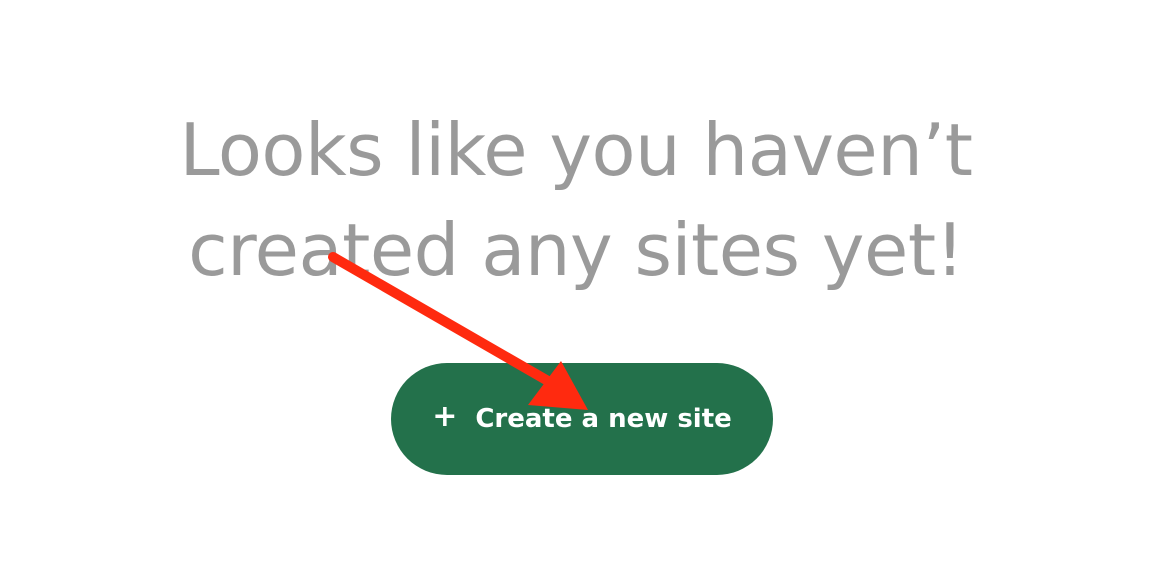 The width and height of the screenshot is (1152, 568). I want to click on create-new-site-button: + Create a new site, so click(582, 419).